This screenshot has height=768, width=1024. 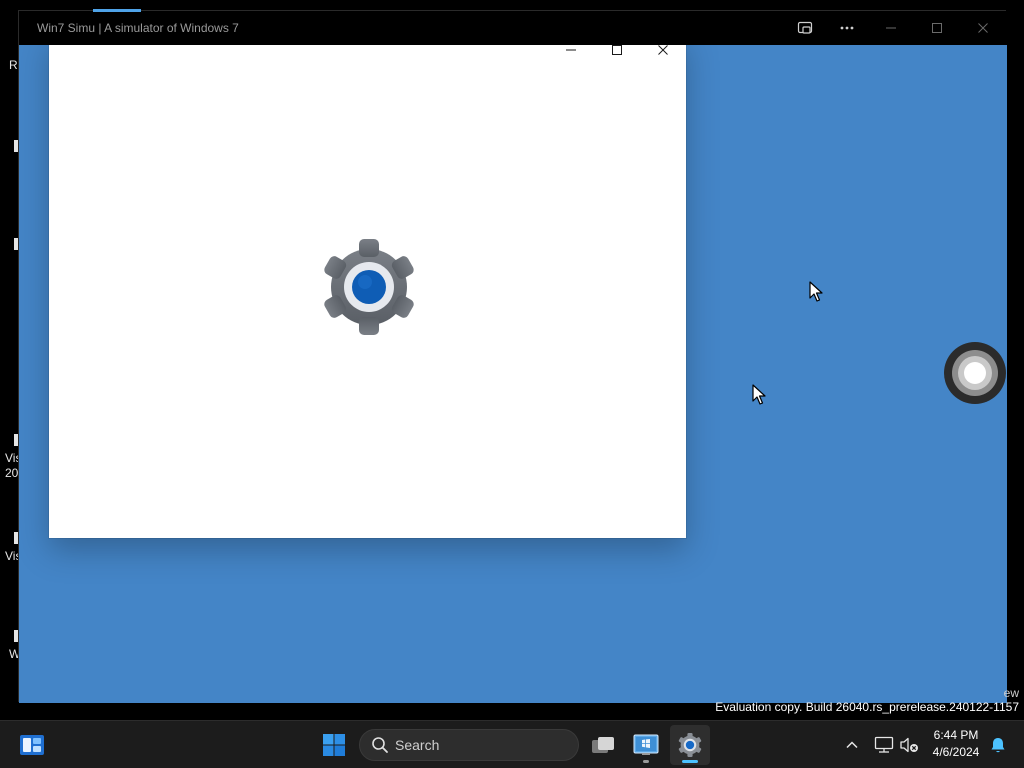 What do you see at coordinates (956, 735) in the screenshot?
I see `clock-time: 6:44 PM` at bounding box center [956, 735].